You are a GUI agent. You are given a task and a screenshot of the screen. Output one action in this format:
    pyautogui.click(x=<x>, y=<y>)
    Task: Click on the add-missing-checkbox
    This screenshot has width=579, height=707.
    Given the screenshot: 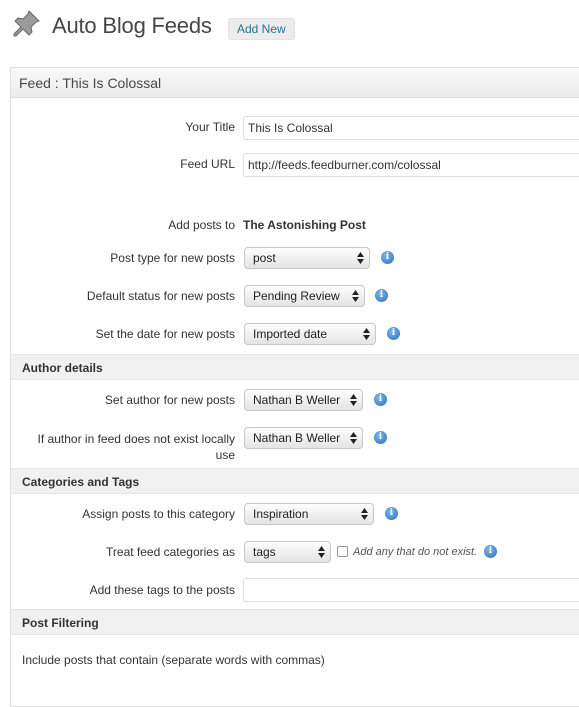 What is the action you would take?
    pyautogui.click(x=342, y=551)
    